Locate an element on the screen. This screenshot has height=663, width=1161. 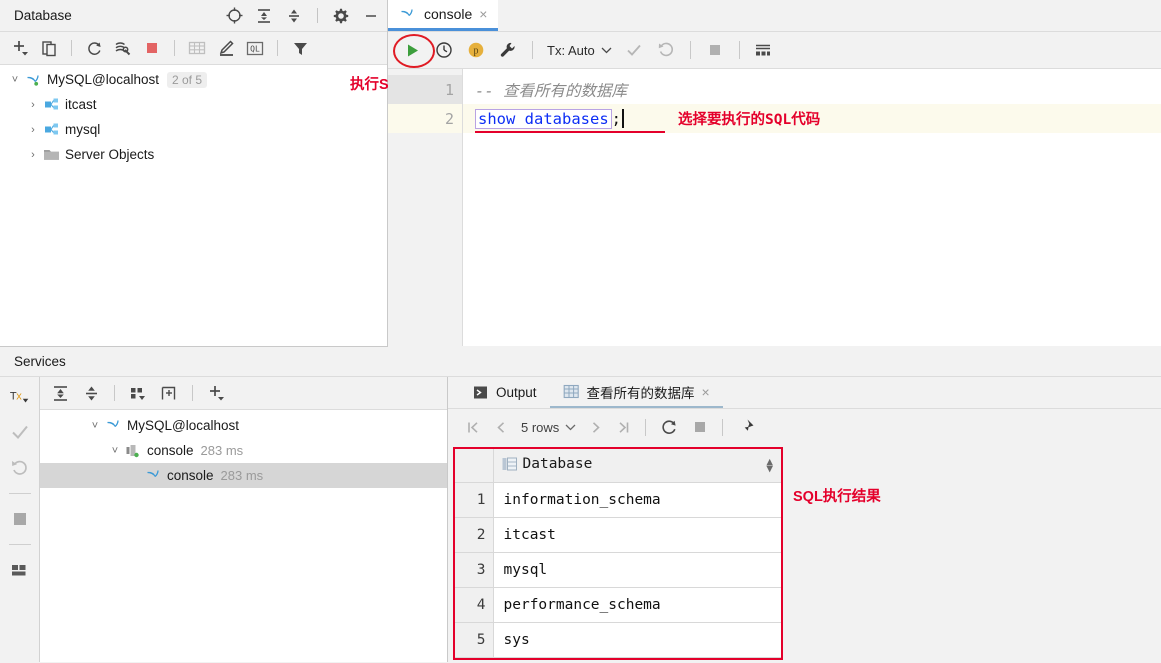
cell-database-name: mysql is located at coordinates (637, 570).